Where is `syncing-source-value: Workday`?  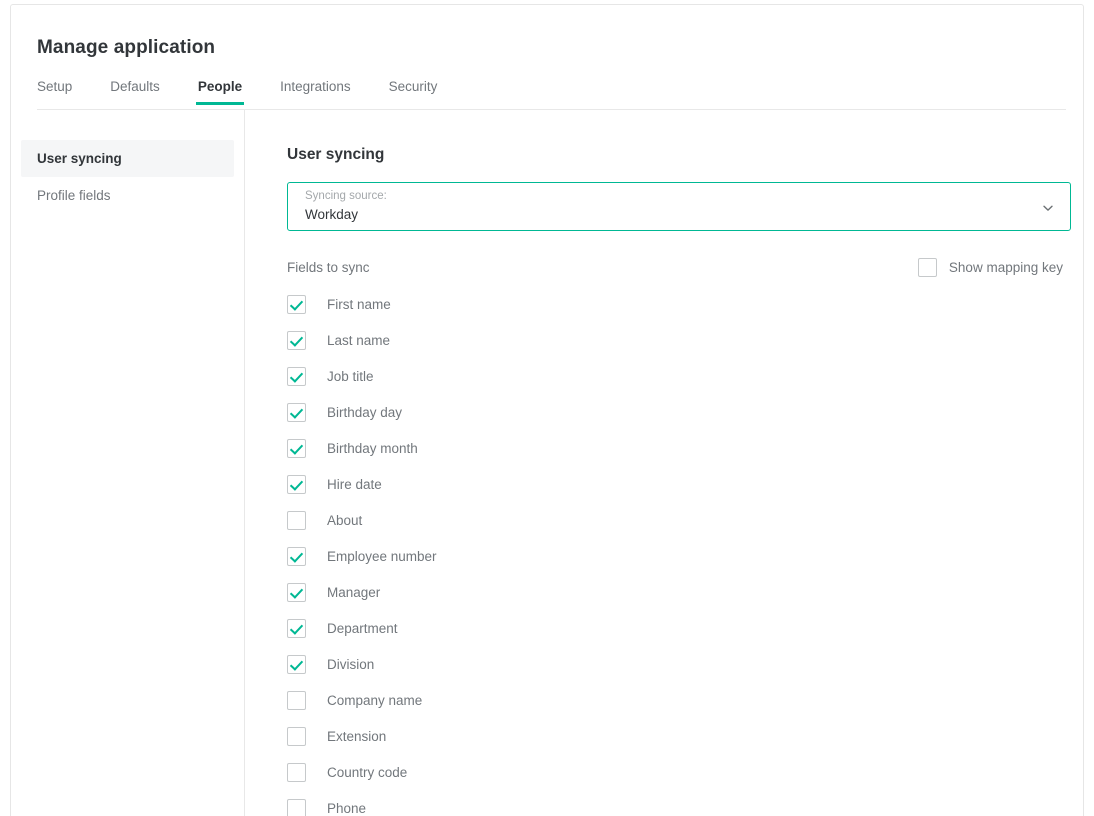 syncing-source-value: Workday is located at coordinates (332, 214).